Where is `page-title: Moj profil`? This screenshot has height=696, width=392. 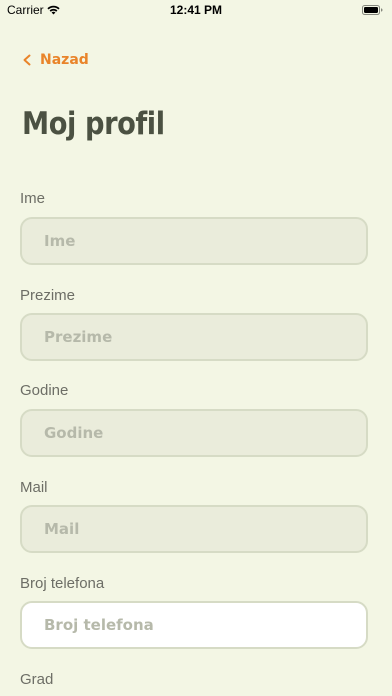 page-title: Moj profil is located at coordinates (93, 124).